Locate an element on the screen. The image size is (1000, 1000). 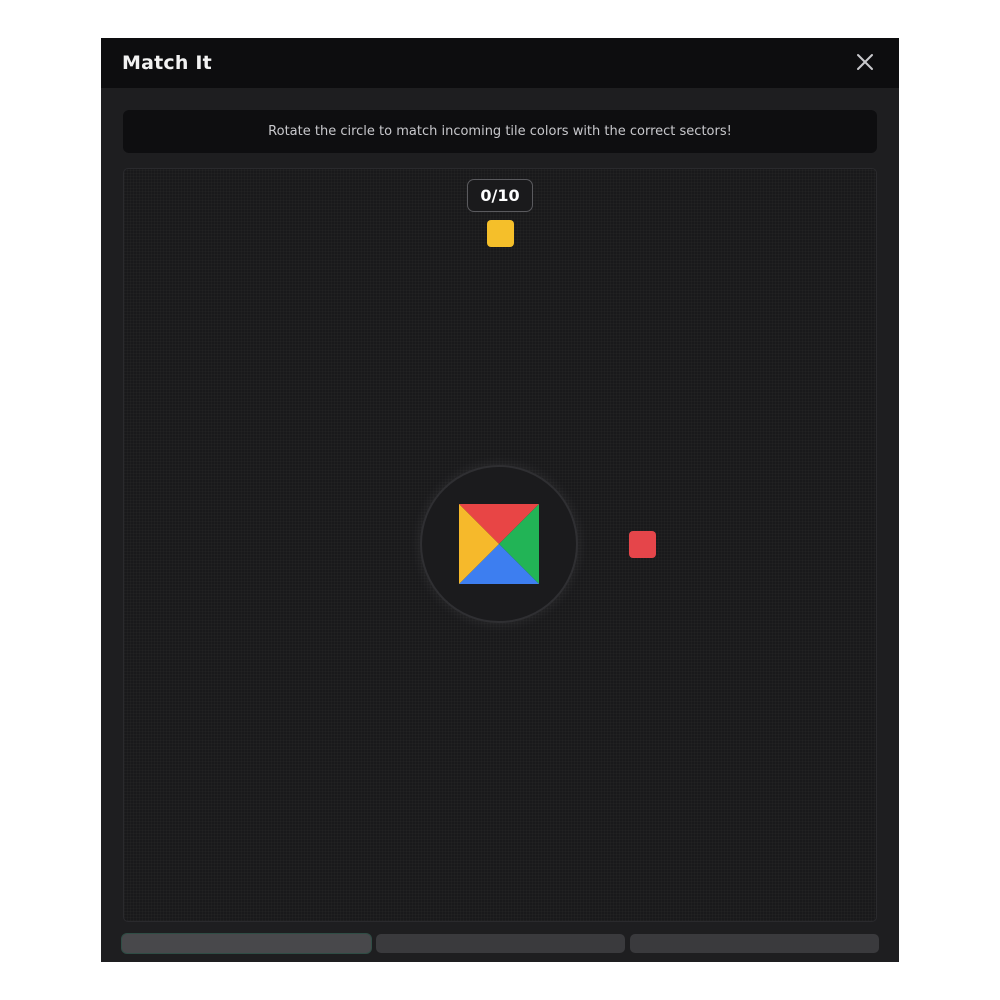
close-button is located at coordinates (865, 62).